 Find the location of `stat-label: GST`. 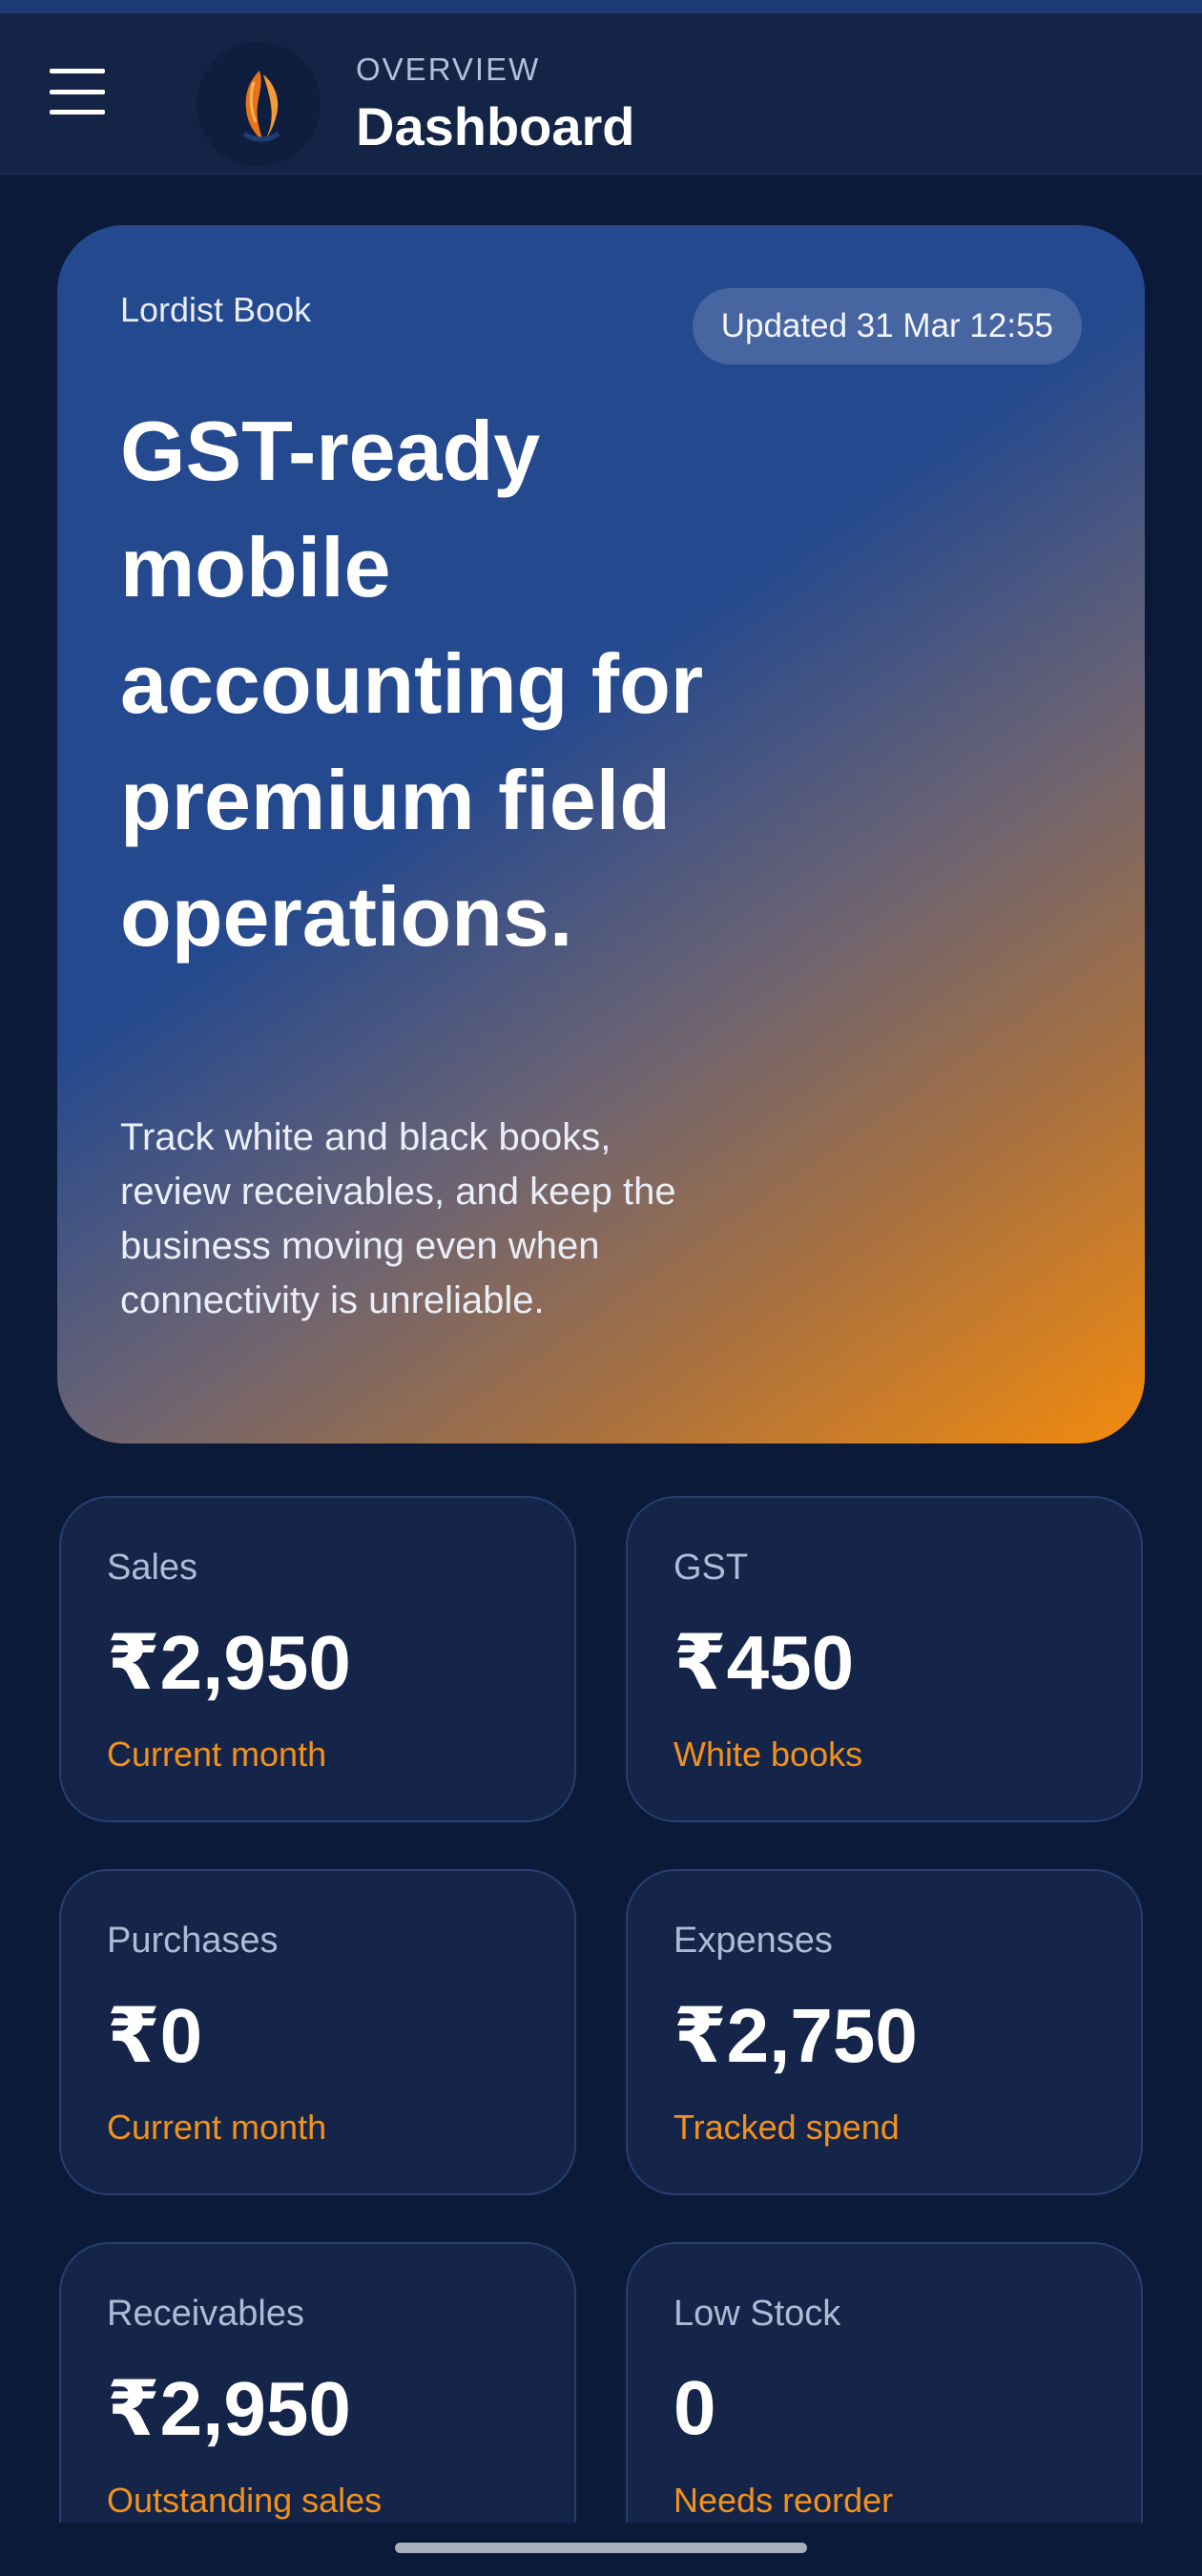

stat-label: GST is located at coordinates (711, 1568).